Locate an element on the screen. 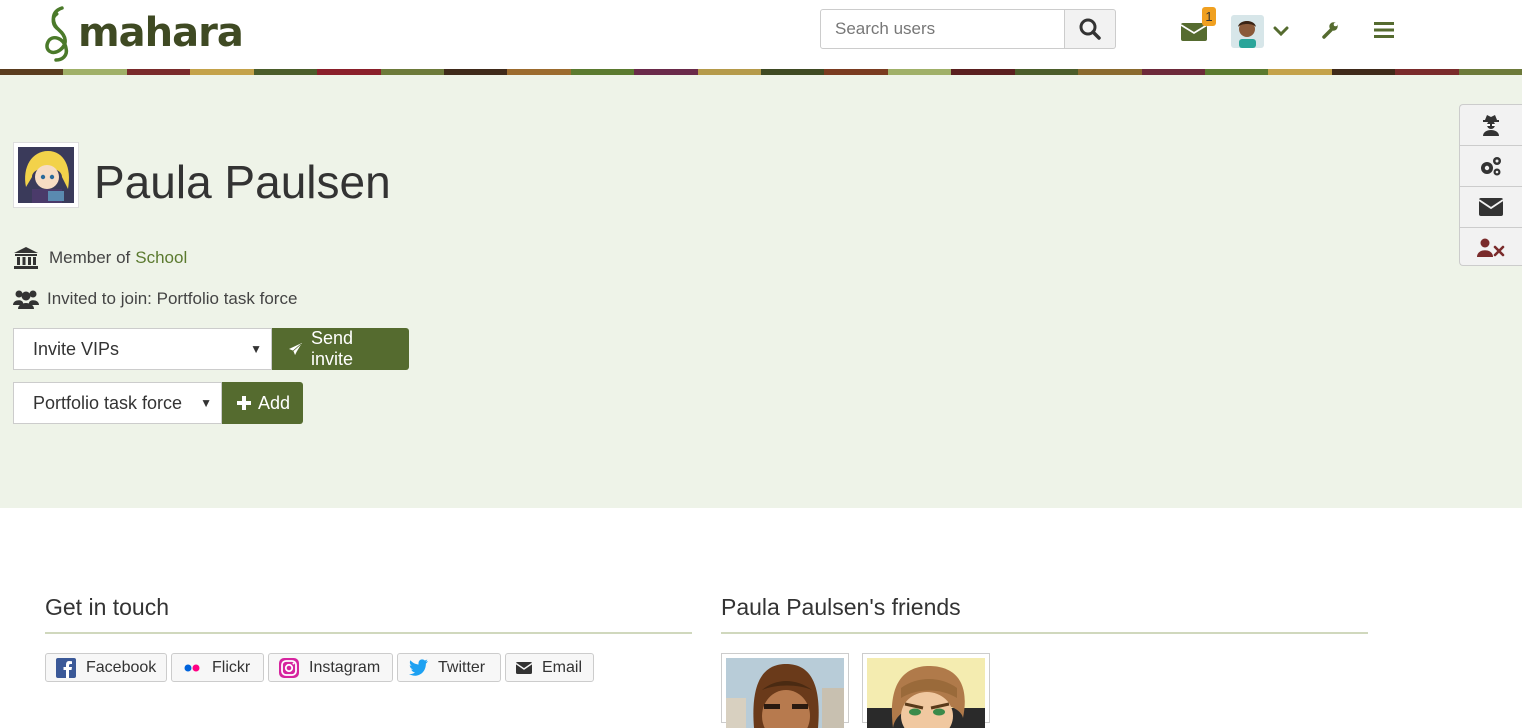 The width and height of the screenshot is (1522, 728). group-icon is located at coordinates (26, 299).